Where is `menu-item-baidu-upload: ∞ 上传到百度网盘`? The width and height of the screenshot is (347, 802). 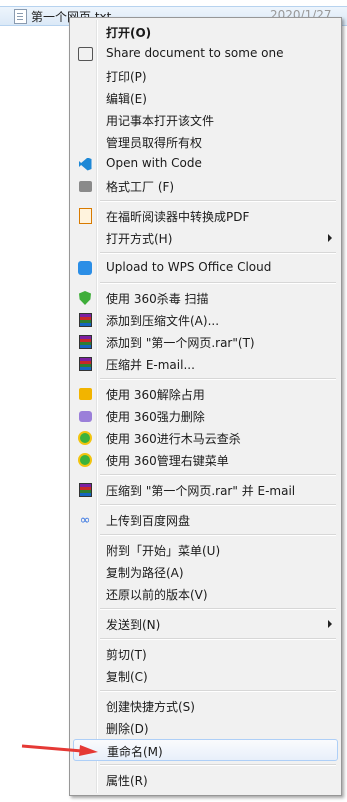
menu-item-baidu-upload: ∞ 上传到百度网盘 is located at coordinates (205, 520).